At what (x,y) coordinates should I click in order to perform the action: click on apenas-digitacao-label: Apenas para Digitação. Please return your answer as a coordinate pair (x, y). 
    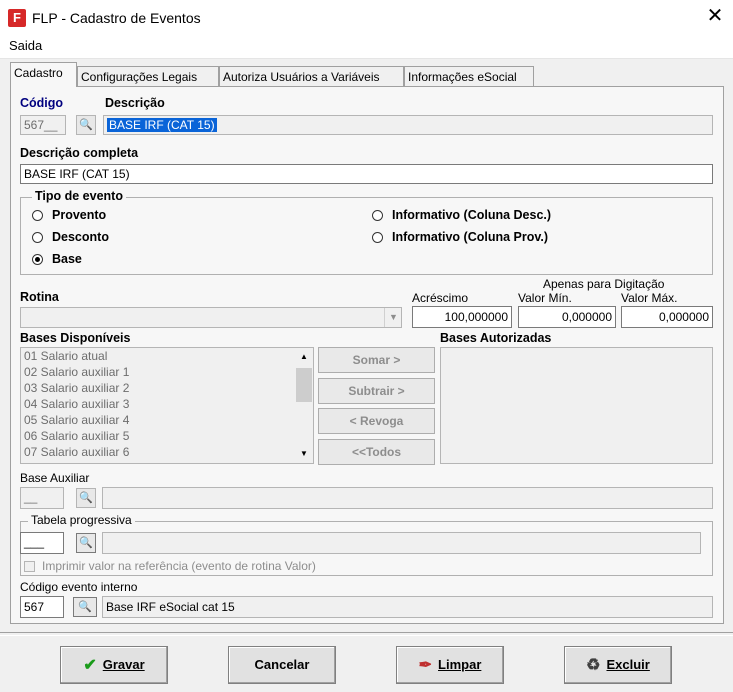
    Looking at the image, I should click on (604, 284).